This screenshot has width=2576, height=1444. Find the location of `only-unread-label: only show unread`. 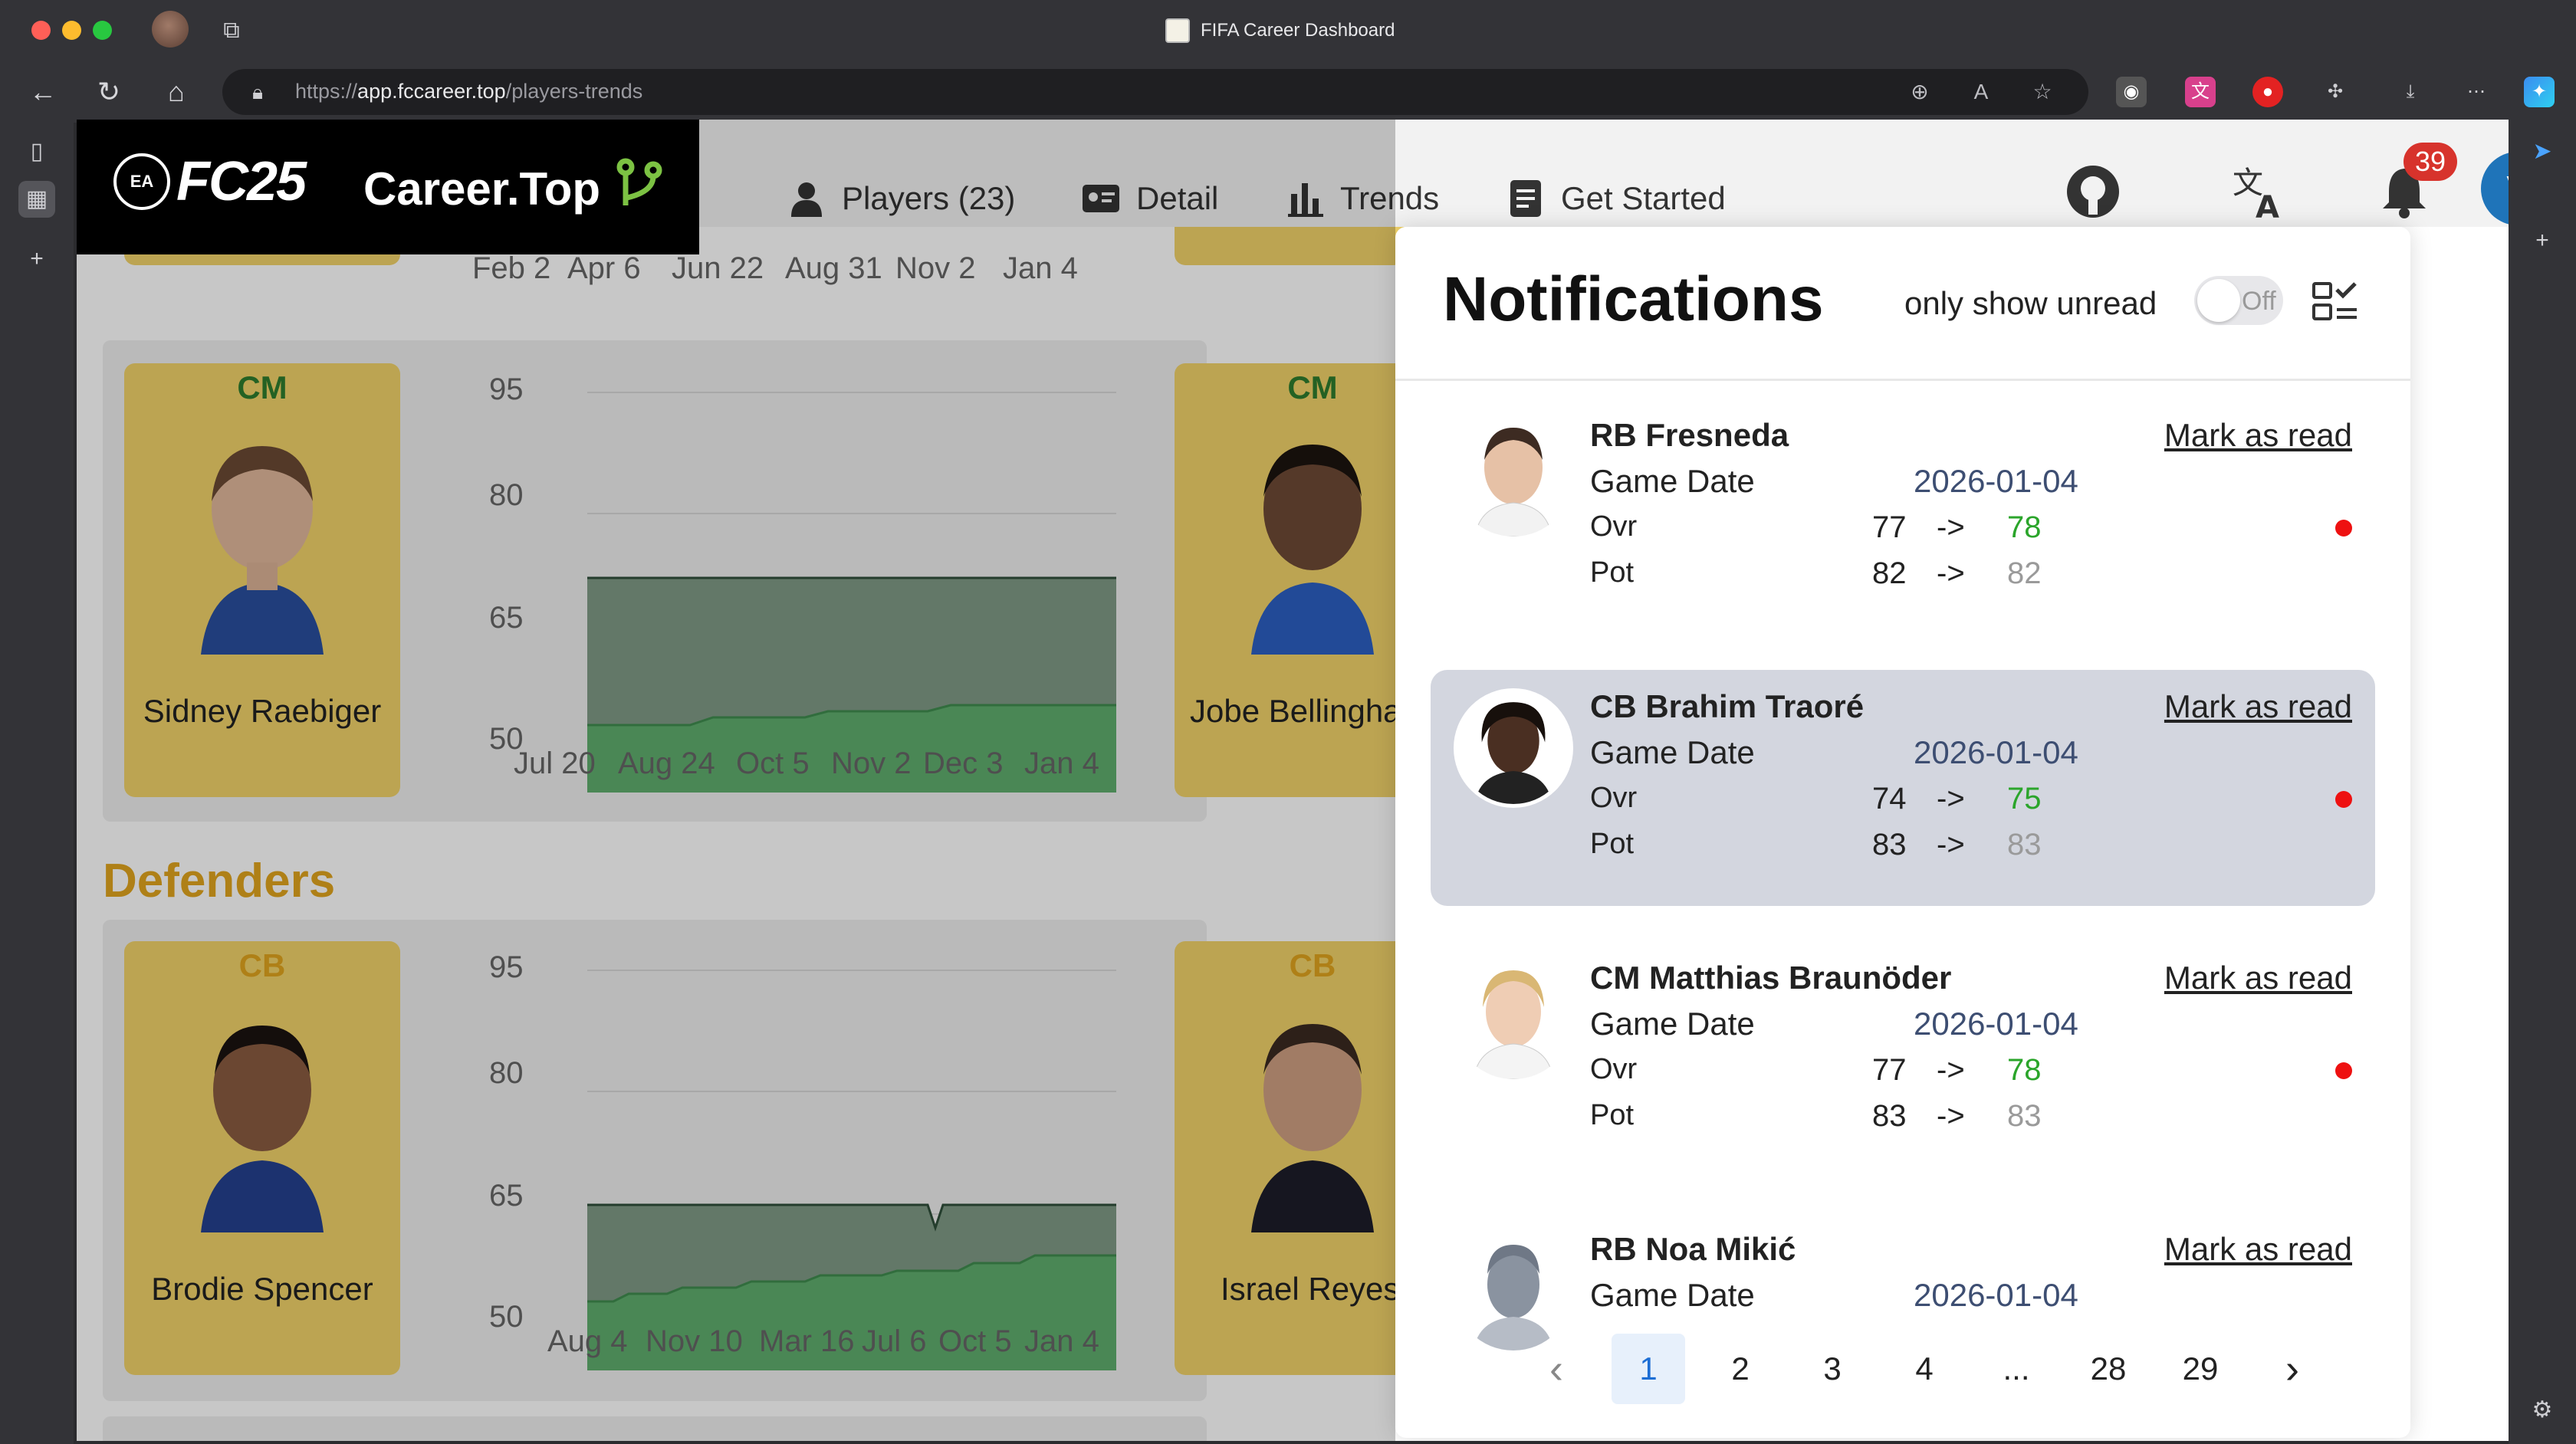

only-unread-label: only show unread is located at coordinates (2031, 303).